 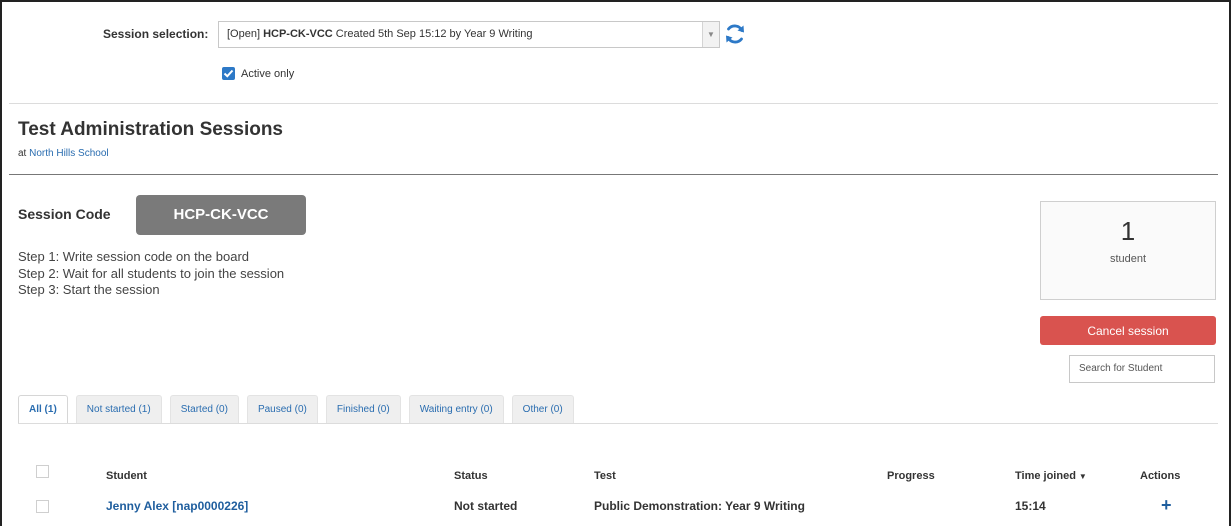 I want to click on row-status: Not started, so click(x=486, y=506).